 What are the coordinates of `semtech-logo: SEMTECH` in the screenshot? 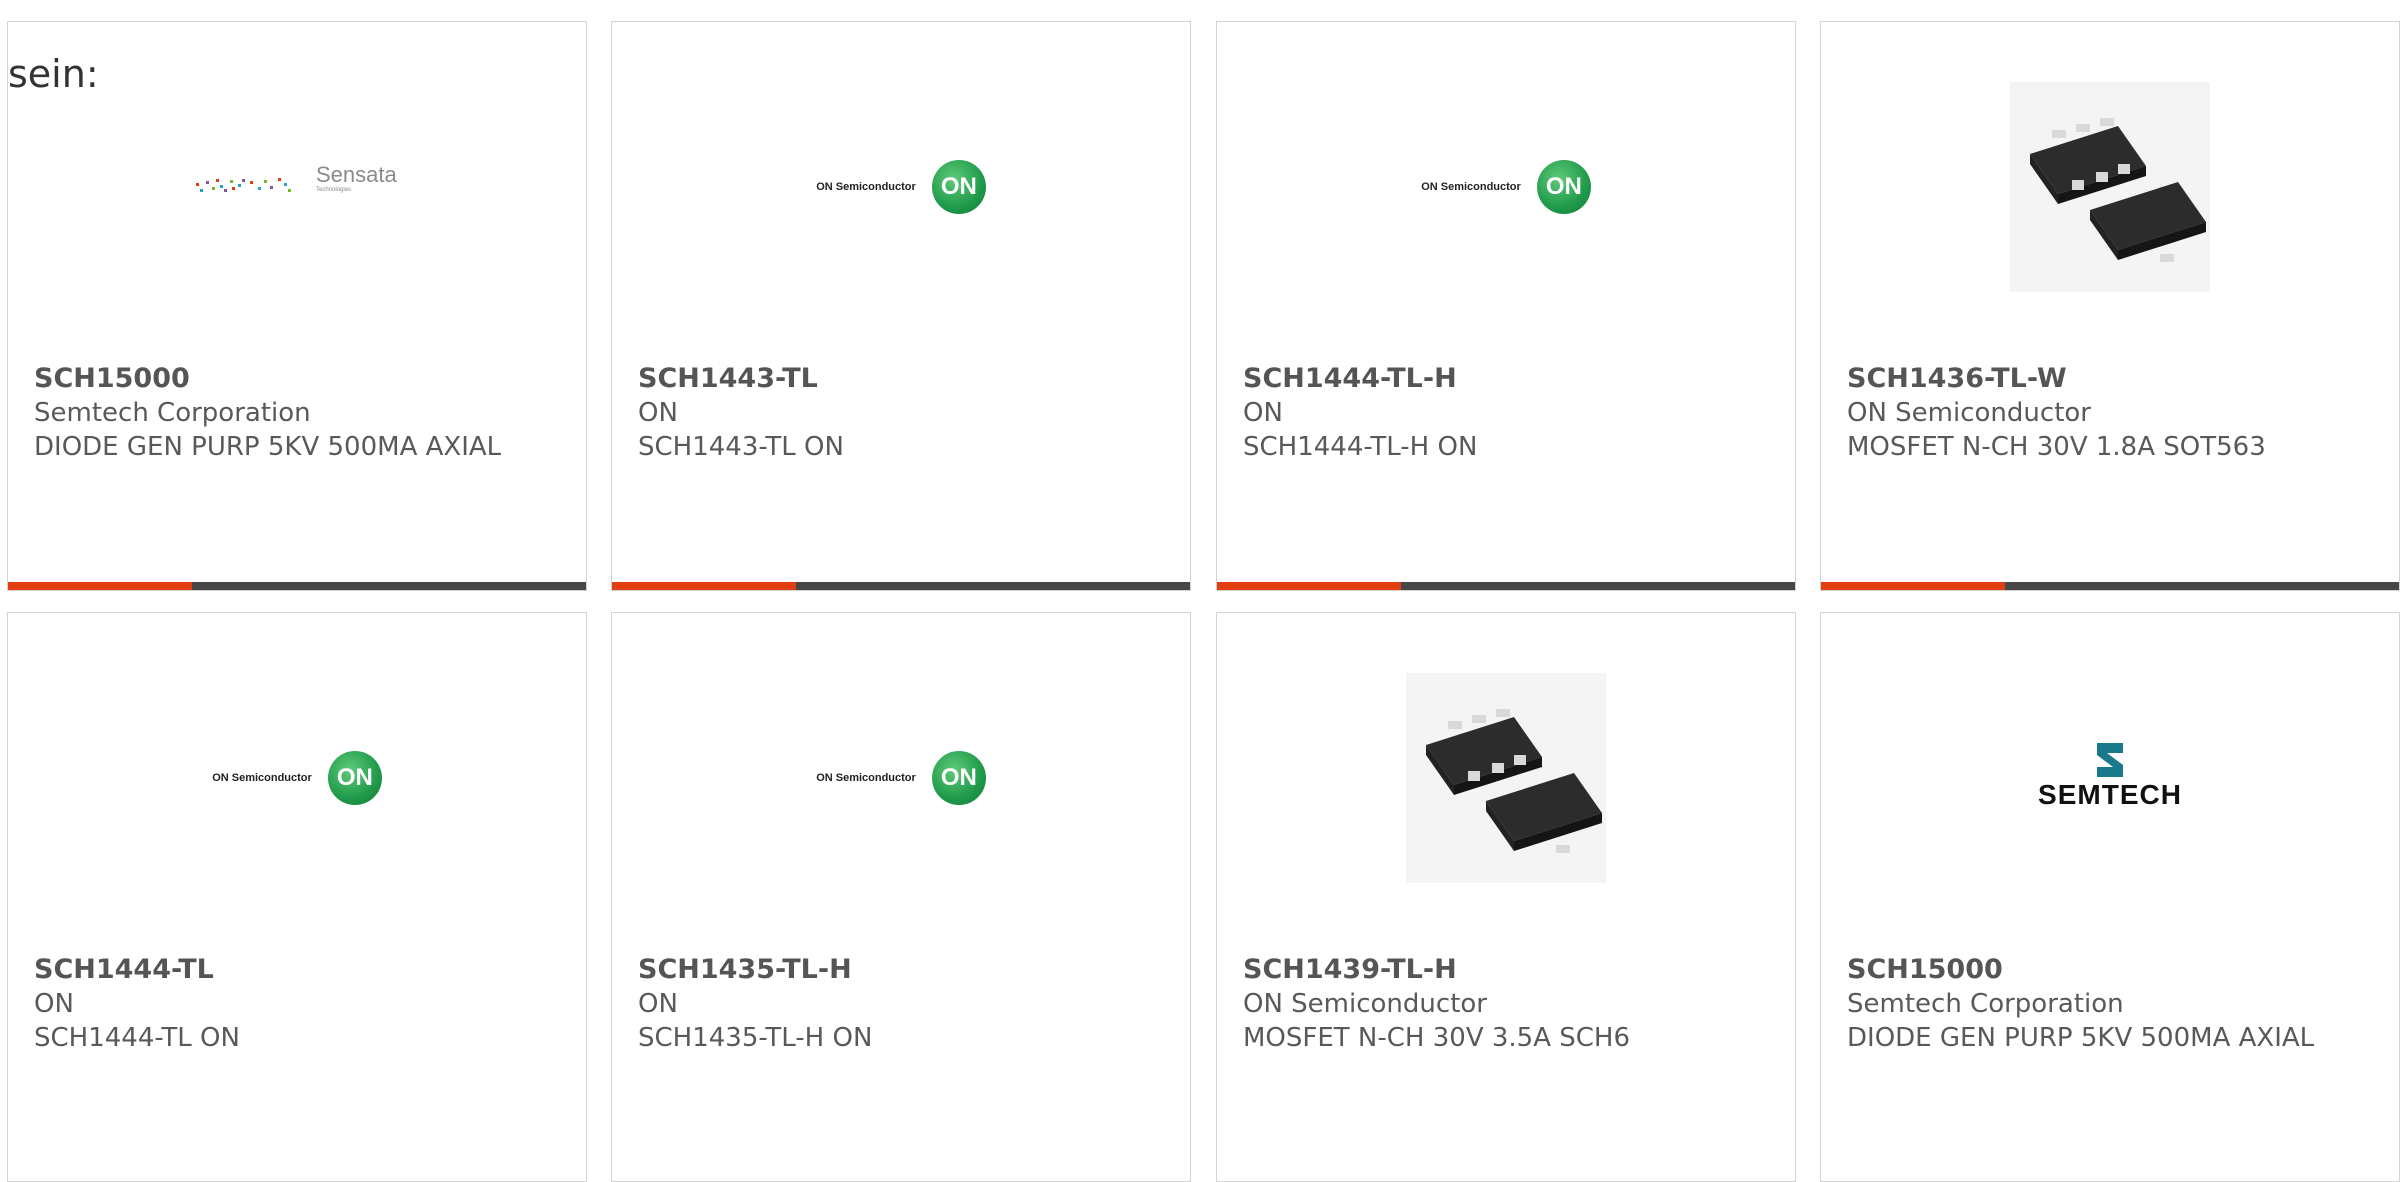 It's located at (2110, 778).